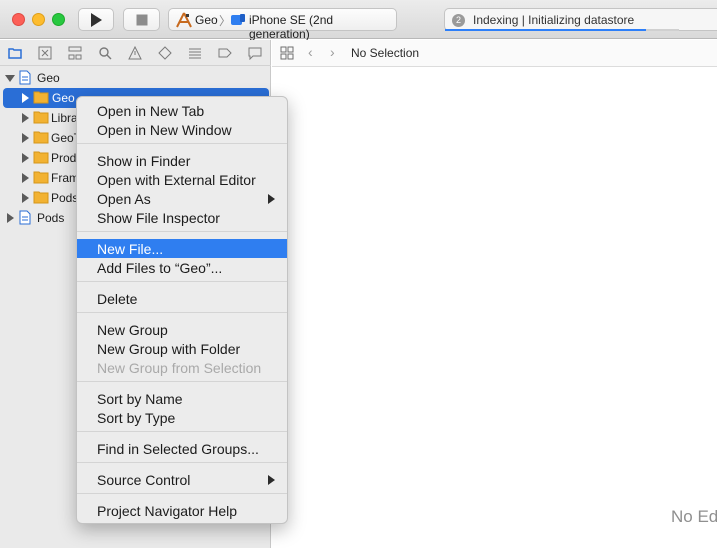  I want to click on jump-bar-title: No Selection, so click(385, 53).